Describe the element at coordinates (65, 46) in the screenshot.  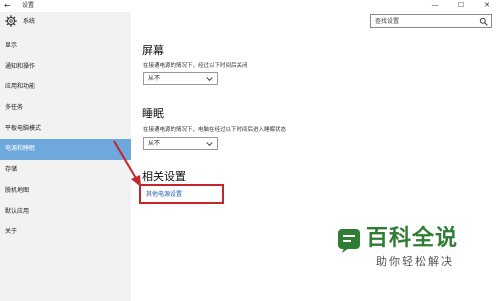
I see `sidebar-item-display: 显示` at that location.